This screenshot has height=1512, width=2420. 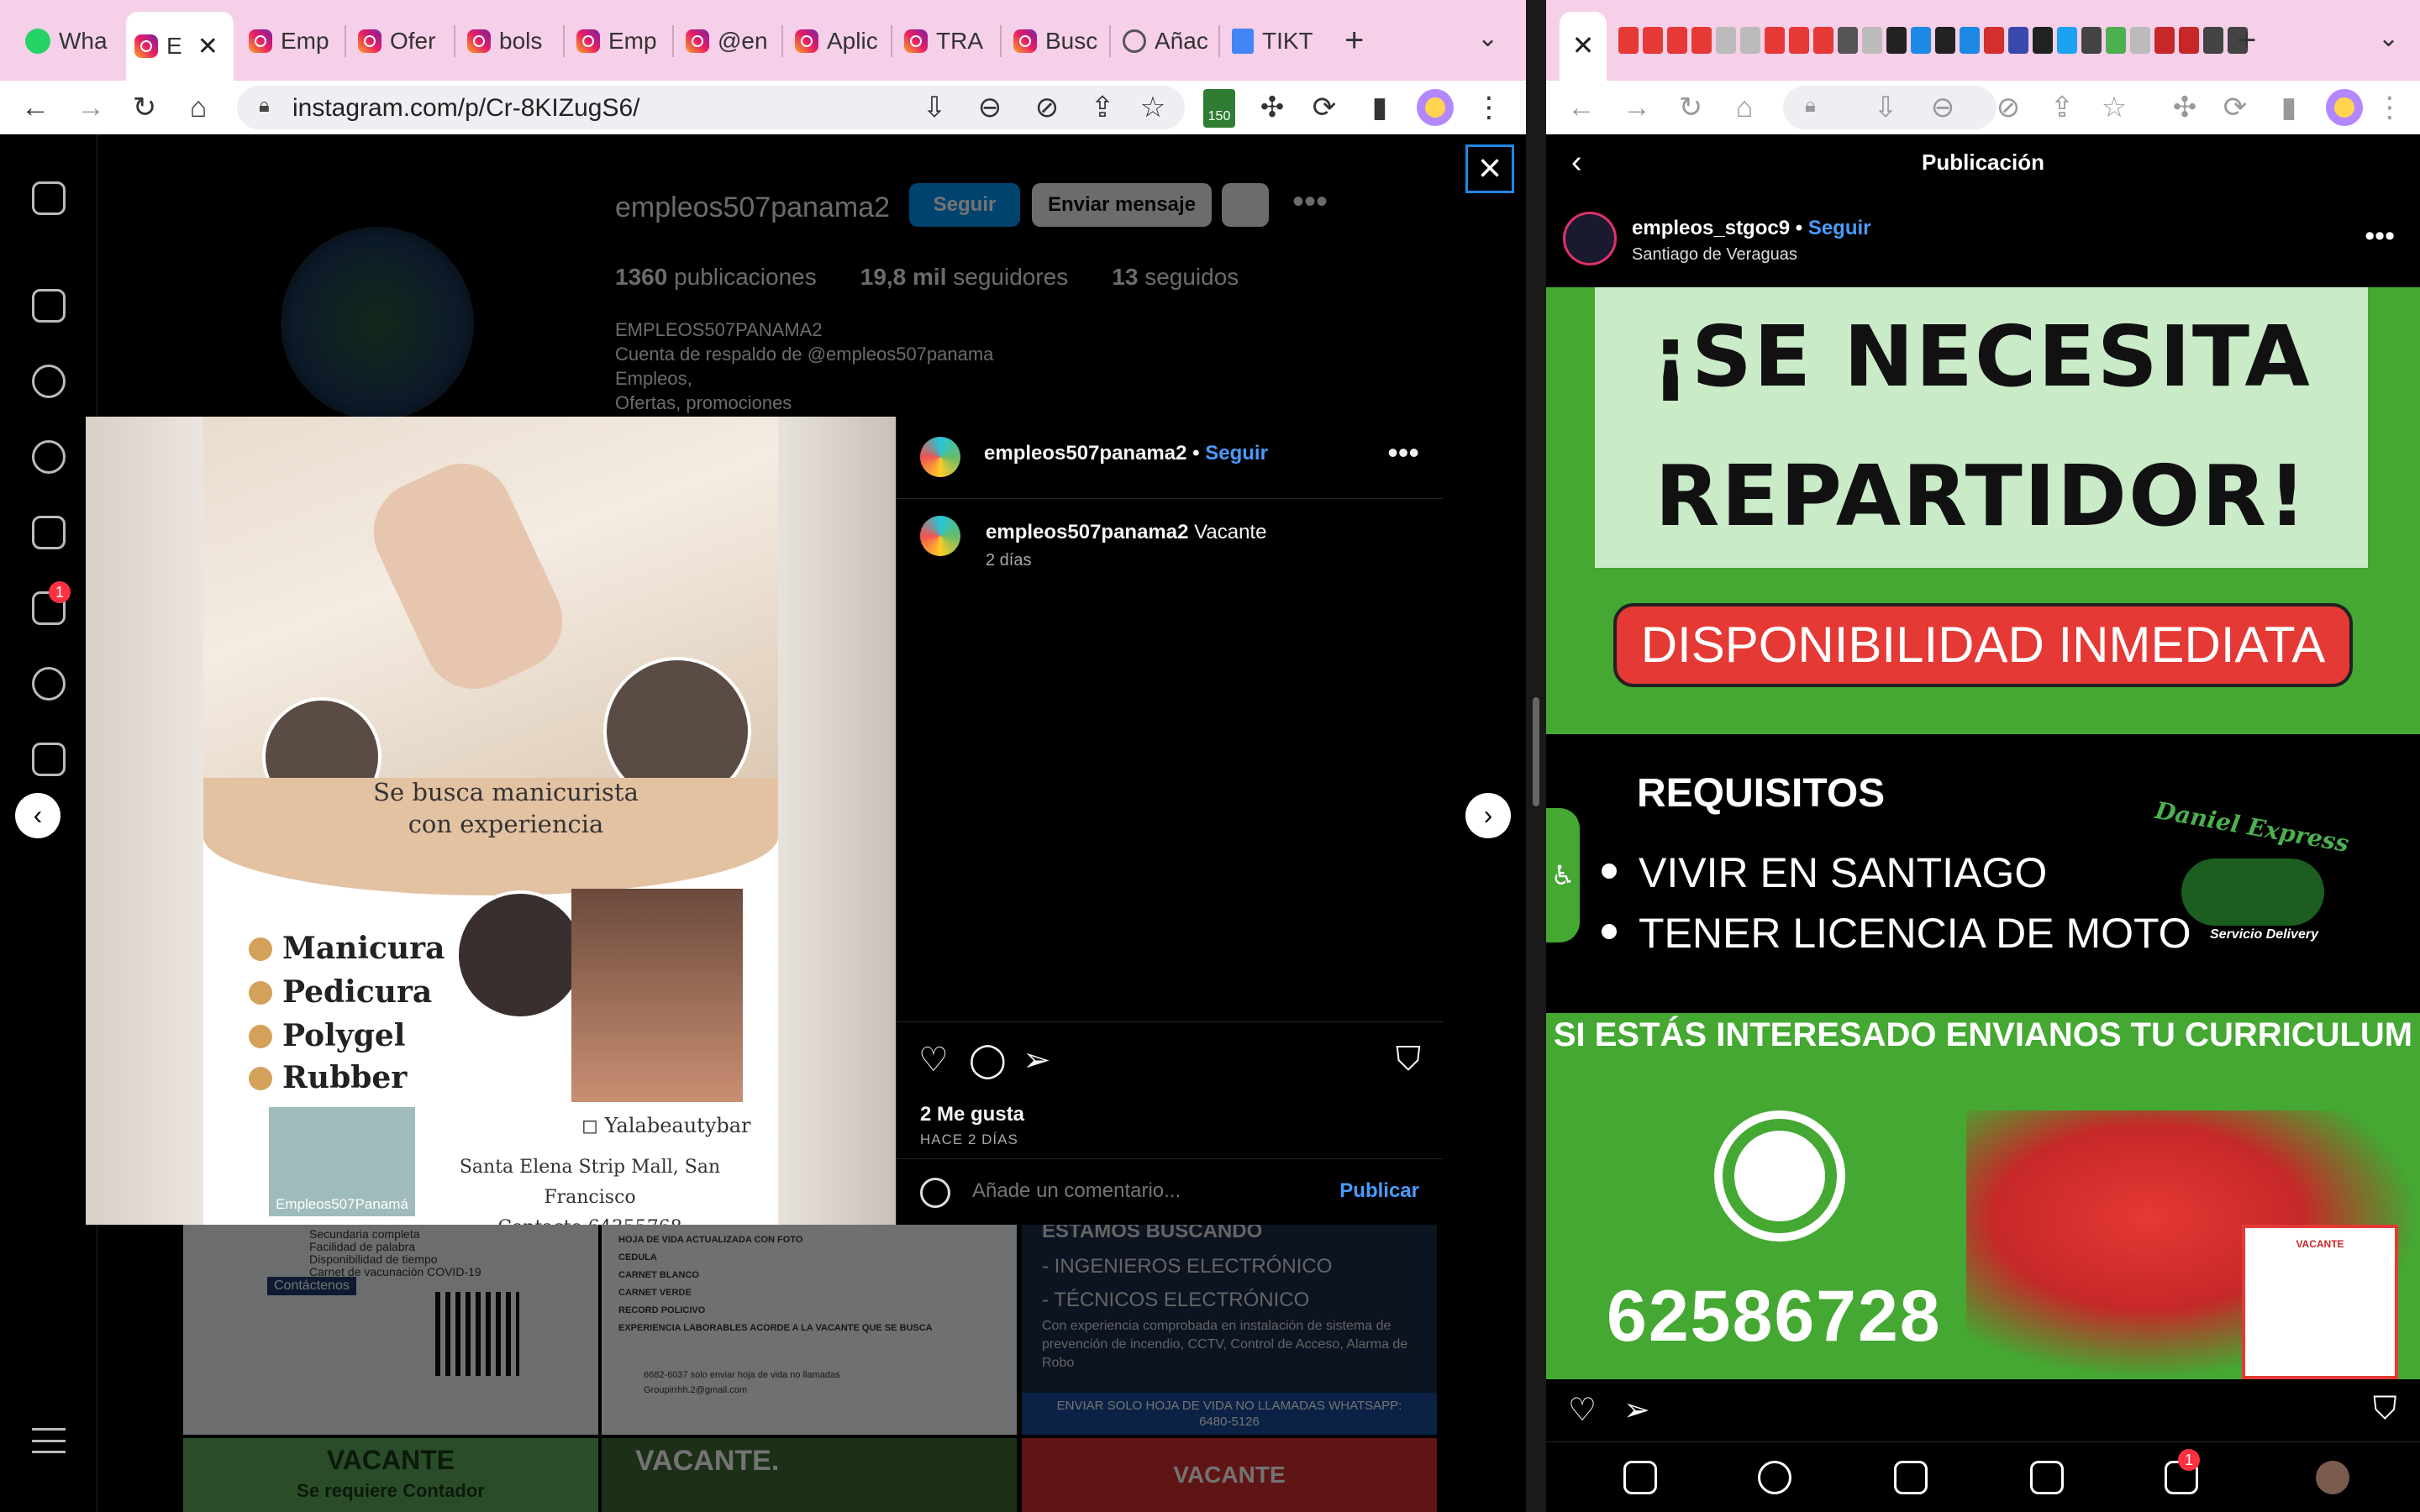 I want to click on explore-icon, so click(x=1774, y=1477).